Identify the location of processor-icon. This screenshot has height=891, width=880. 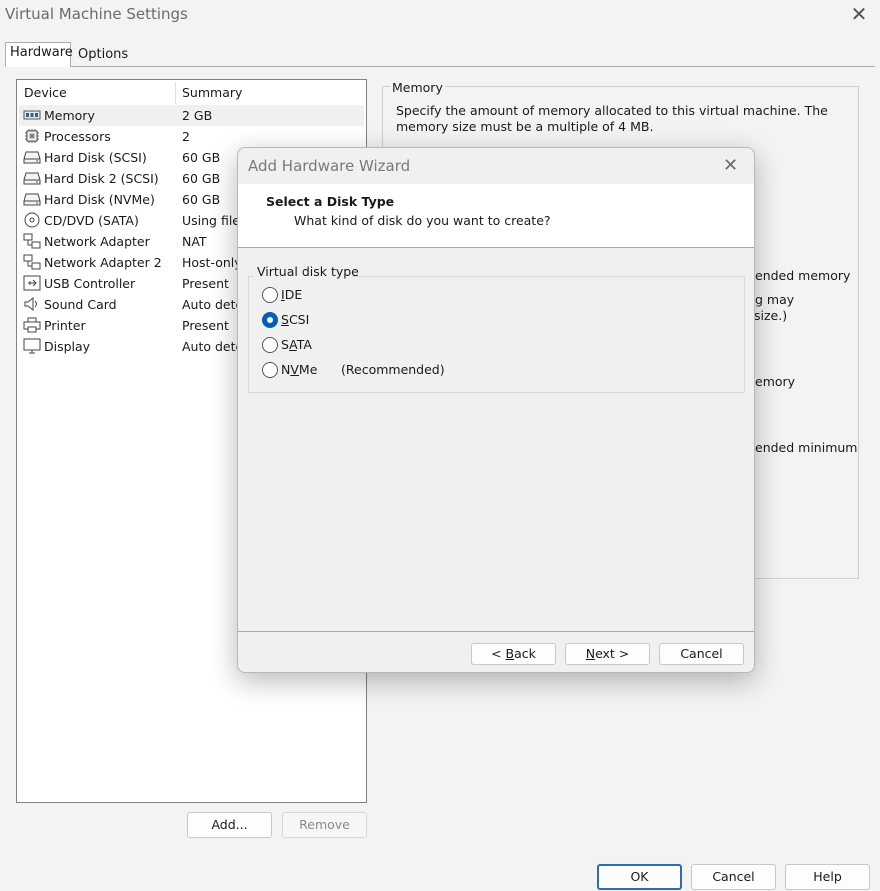
(32, 136).